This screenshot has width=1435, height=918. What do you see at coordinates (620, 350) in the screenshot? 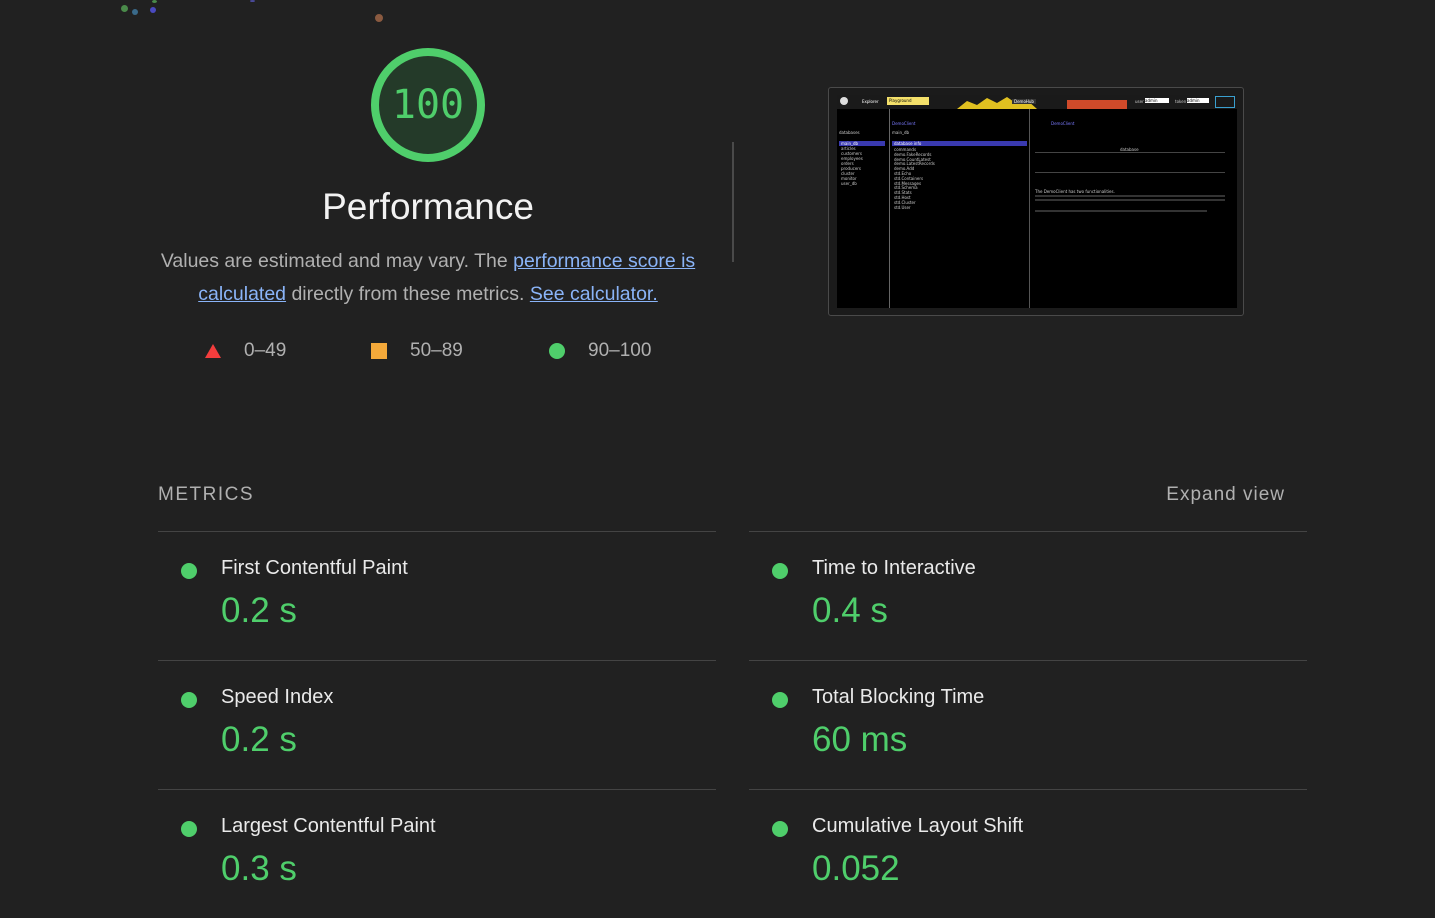
I see `legend-pass-label: 90–100` at bounding box center [620, 350].